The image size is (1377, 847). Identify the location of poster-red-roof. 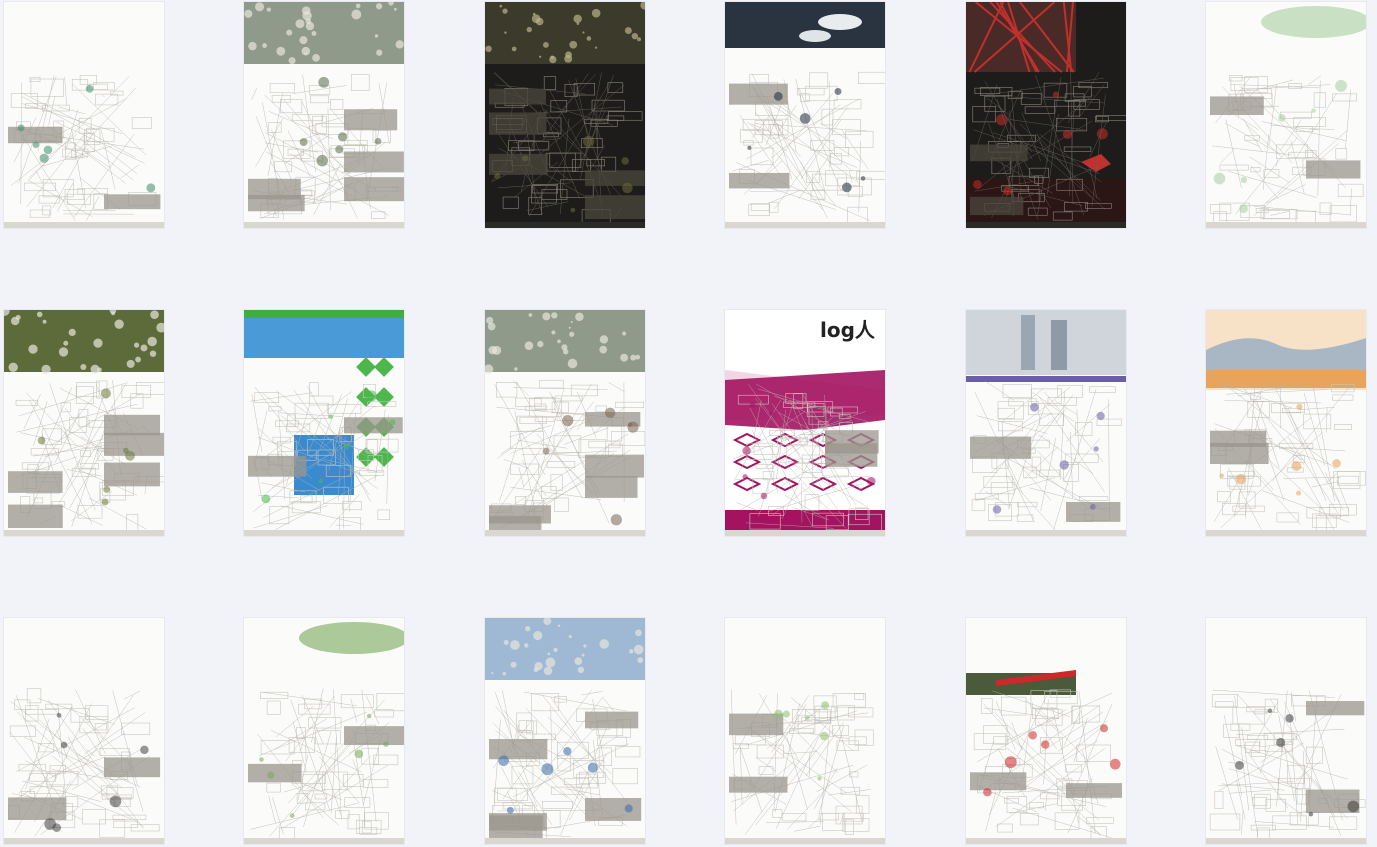
(1046, 731).